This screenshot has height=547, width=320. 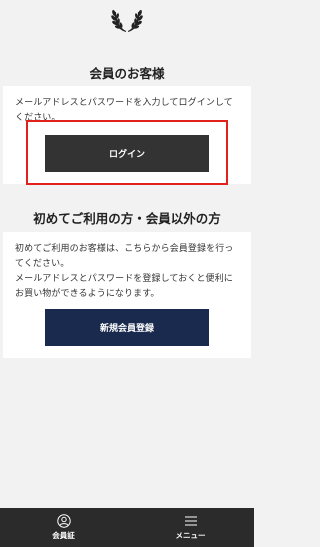 I want to click on laurel-wreath-icon, so click(x=127, y=20).